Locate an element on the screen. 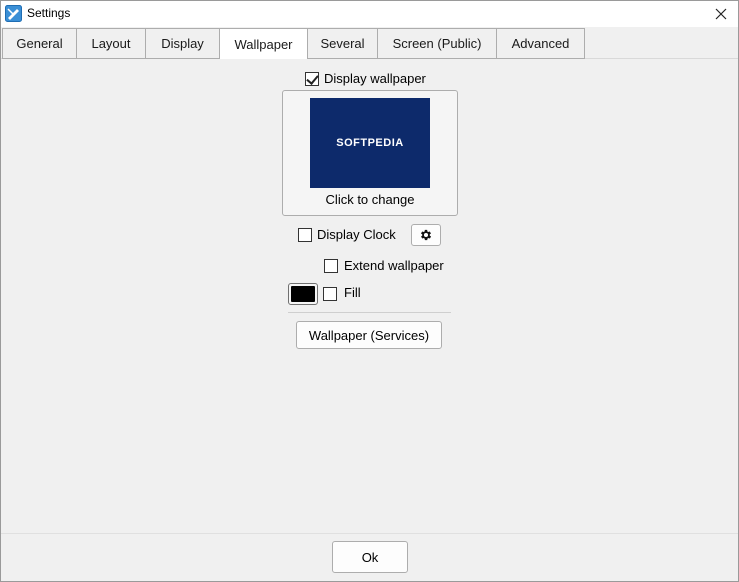  close-button is located at coordinates (721, 14).